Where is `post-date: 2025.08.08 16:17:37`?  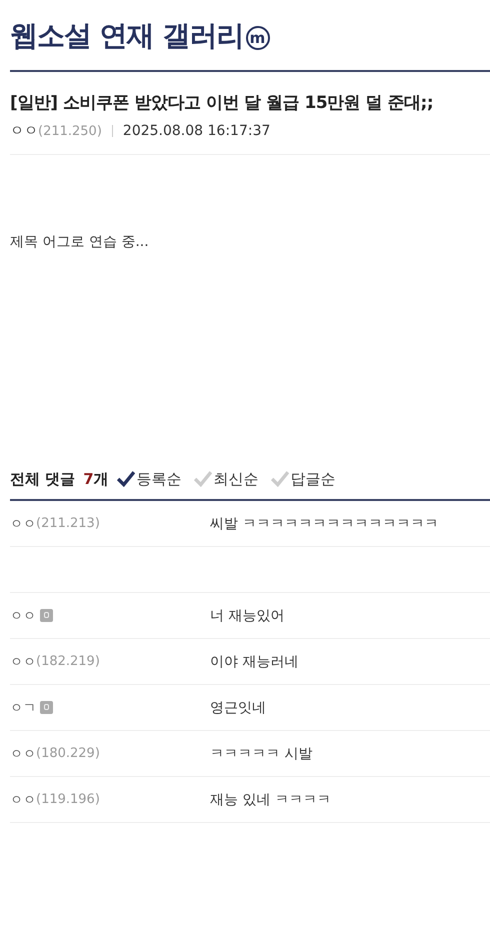
post-date: 2025.08.08 16:17:37 is located at coordinates (196, 131).